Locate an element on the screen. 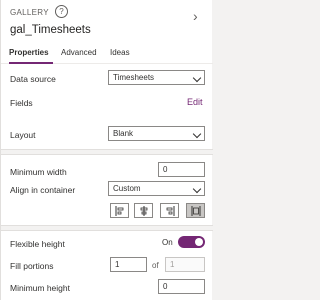  data-source-dropdown: Timesheets is located at coordinates (156, 77).